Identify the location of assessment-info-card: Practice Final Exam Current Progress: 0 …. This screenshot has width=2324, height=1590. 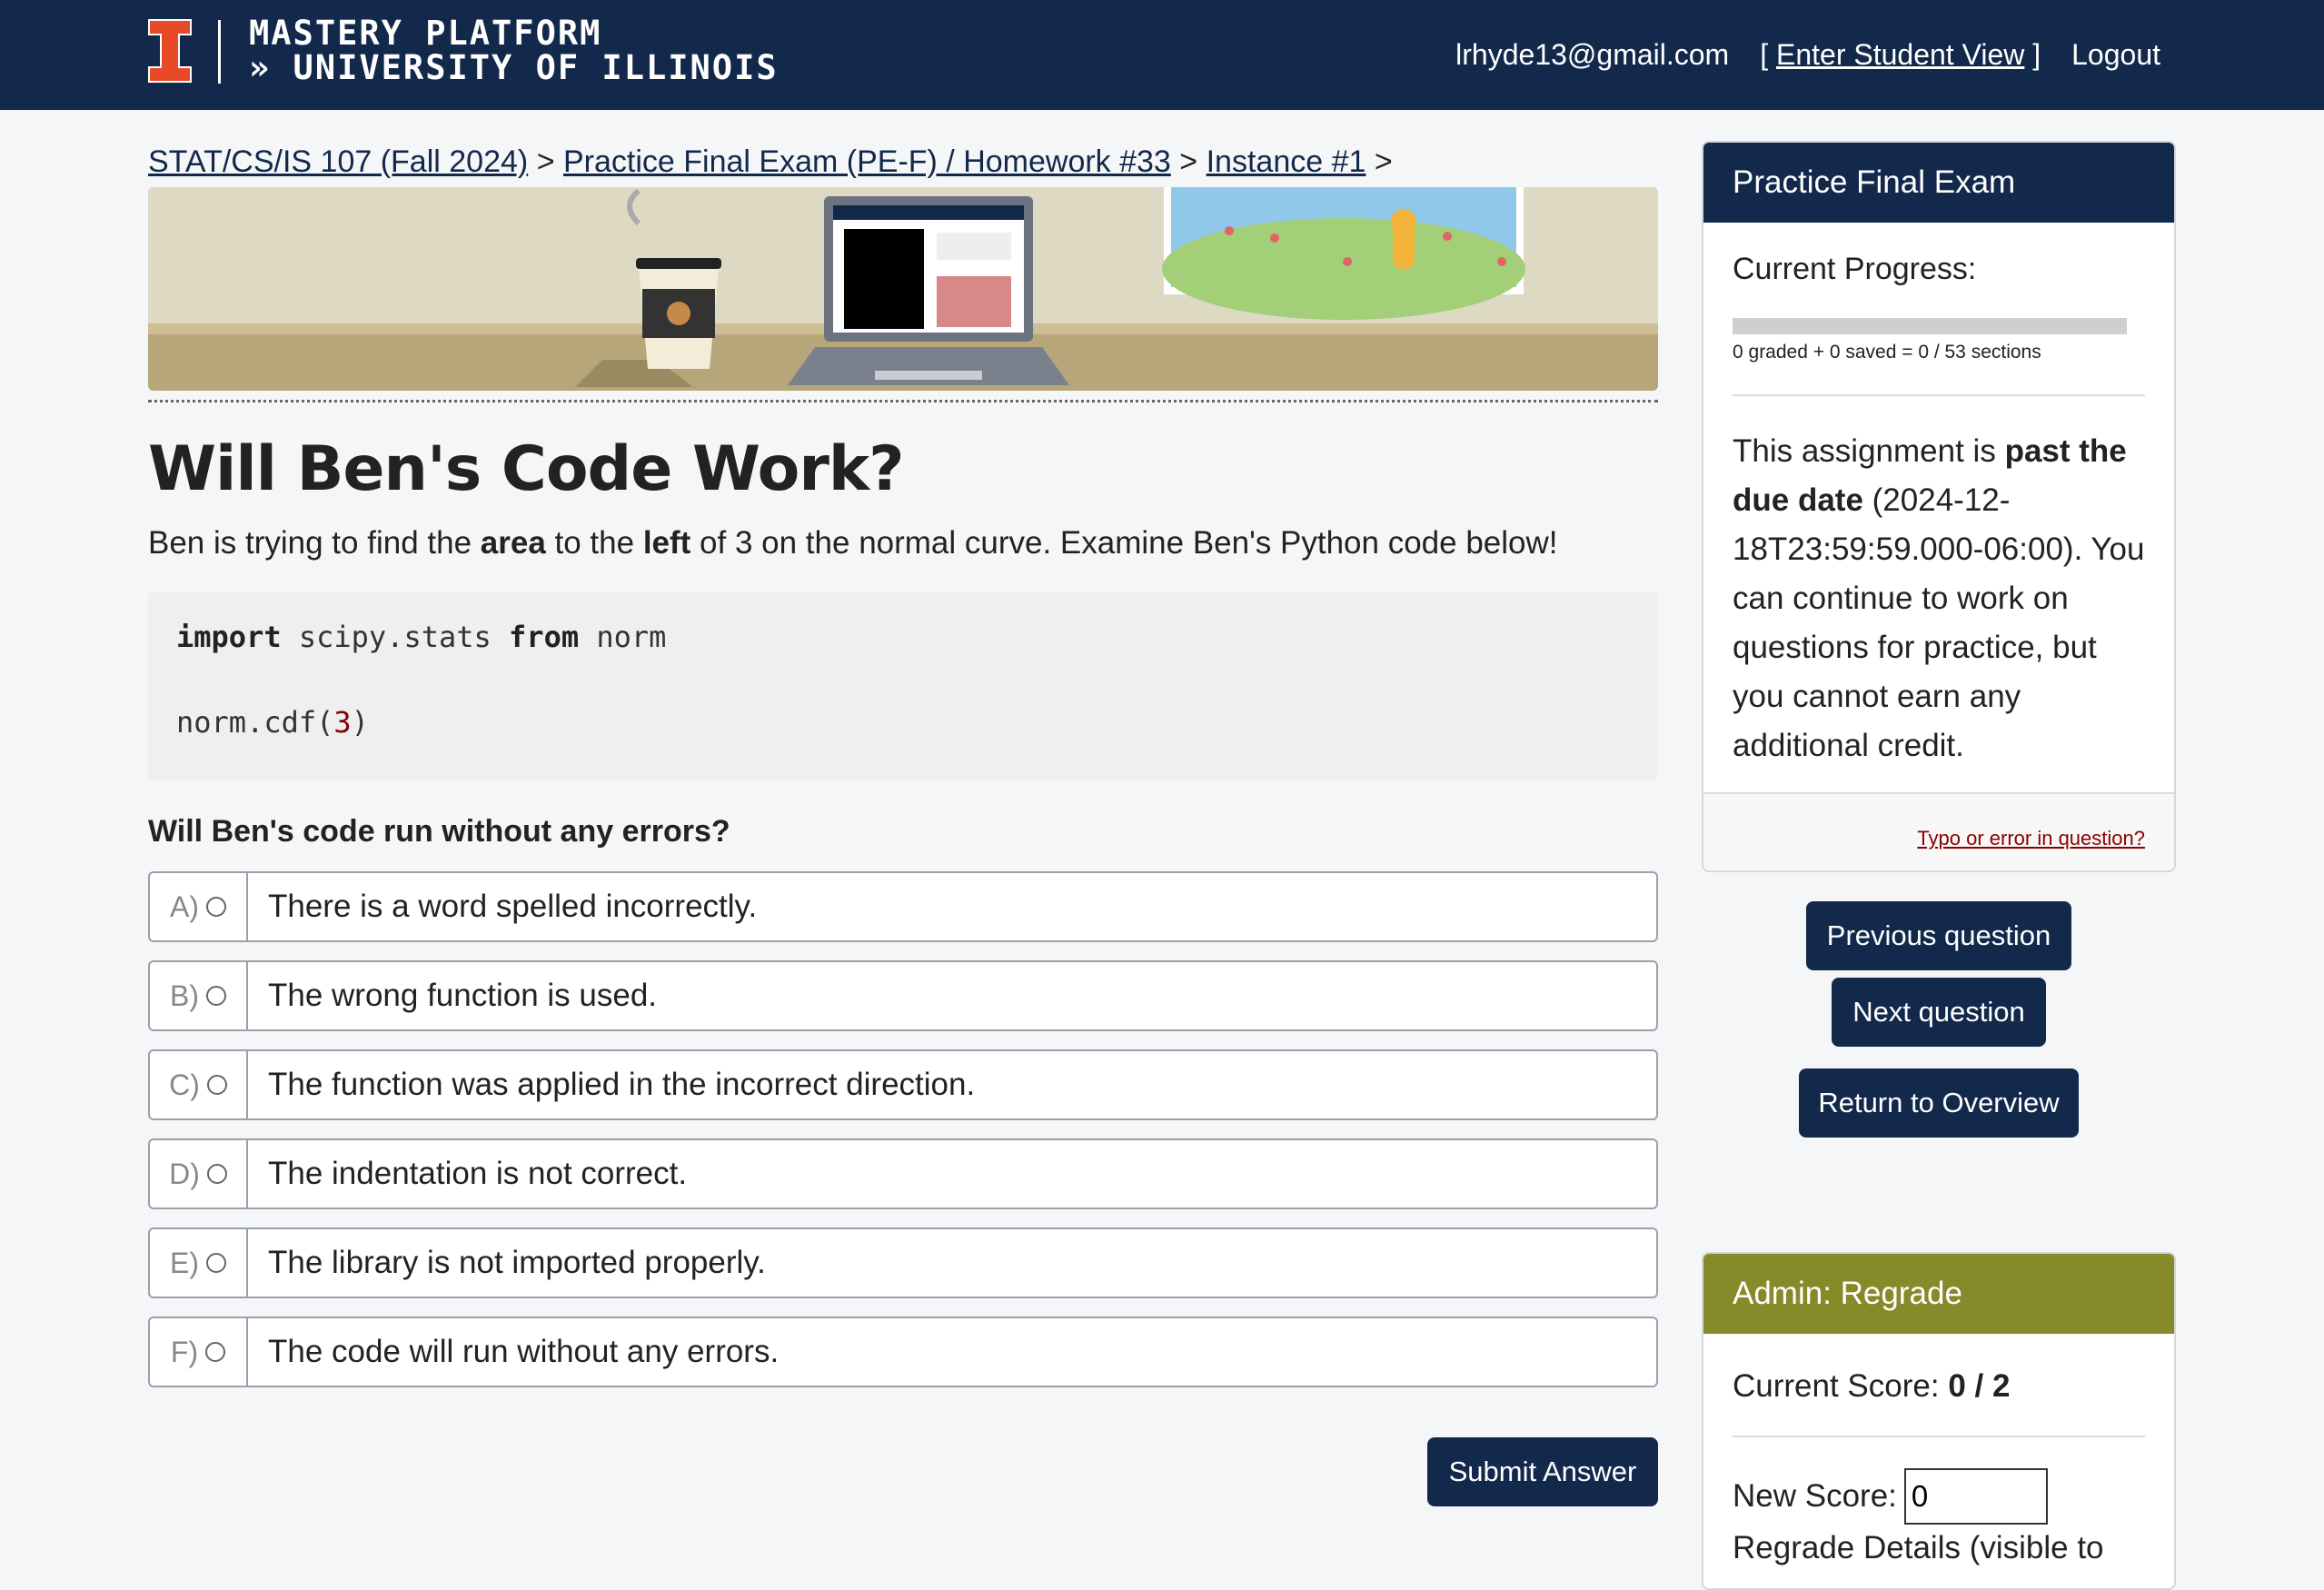
(1939, 506).